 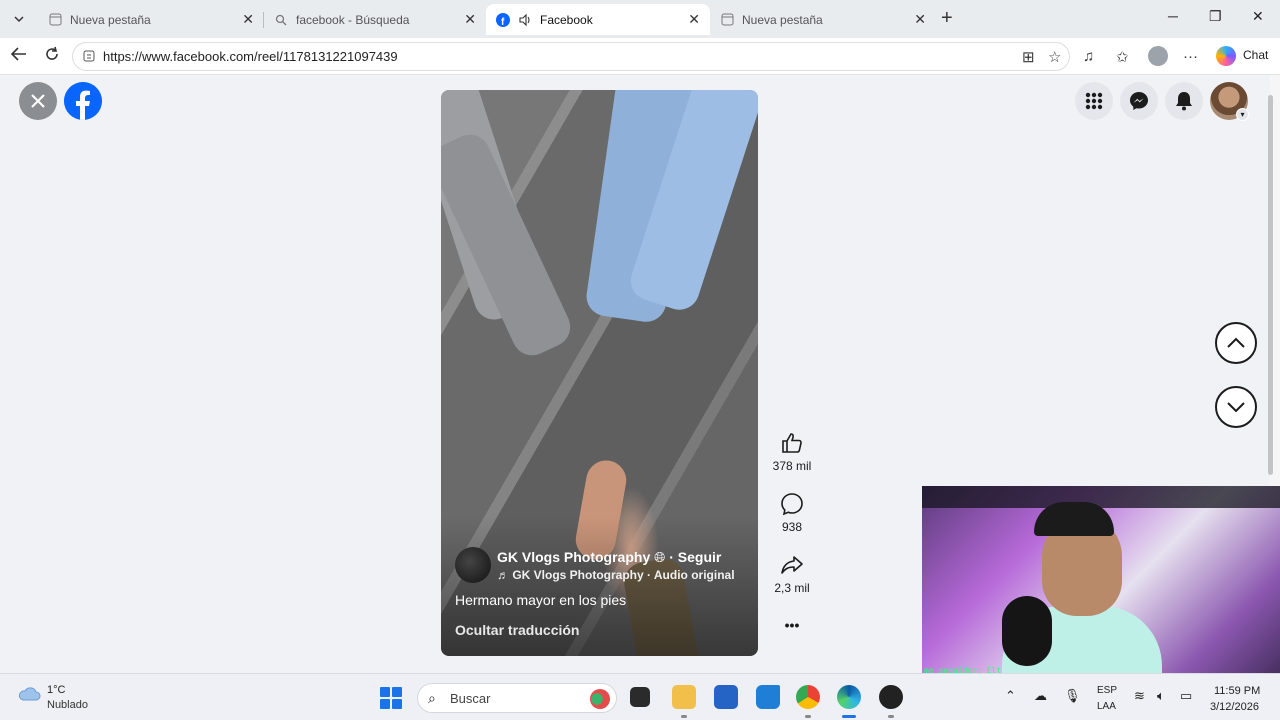 What do you see at coordinates (1237, 691) in the screenshot?
I see `clock-time: 11:59 PM` at bounding box center [1237, 691].